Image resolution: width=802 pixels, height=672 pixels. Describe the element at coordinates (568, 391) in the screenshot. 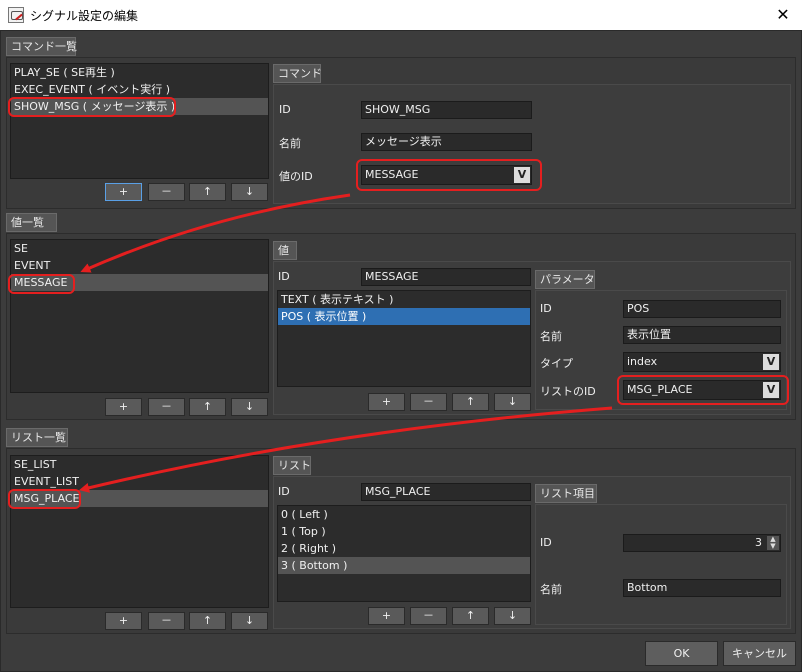

I see `param-list-id-label: リストのID` at that location.